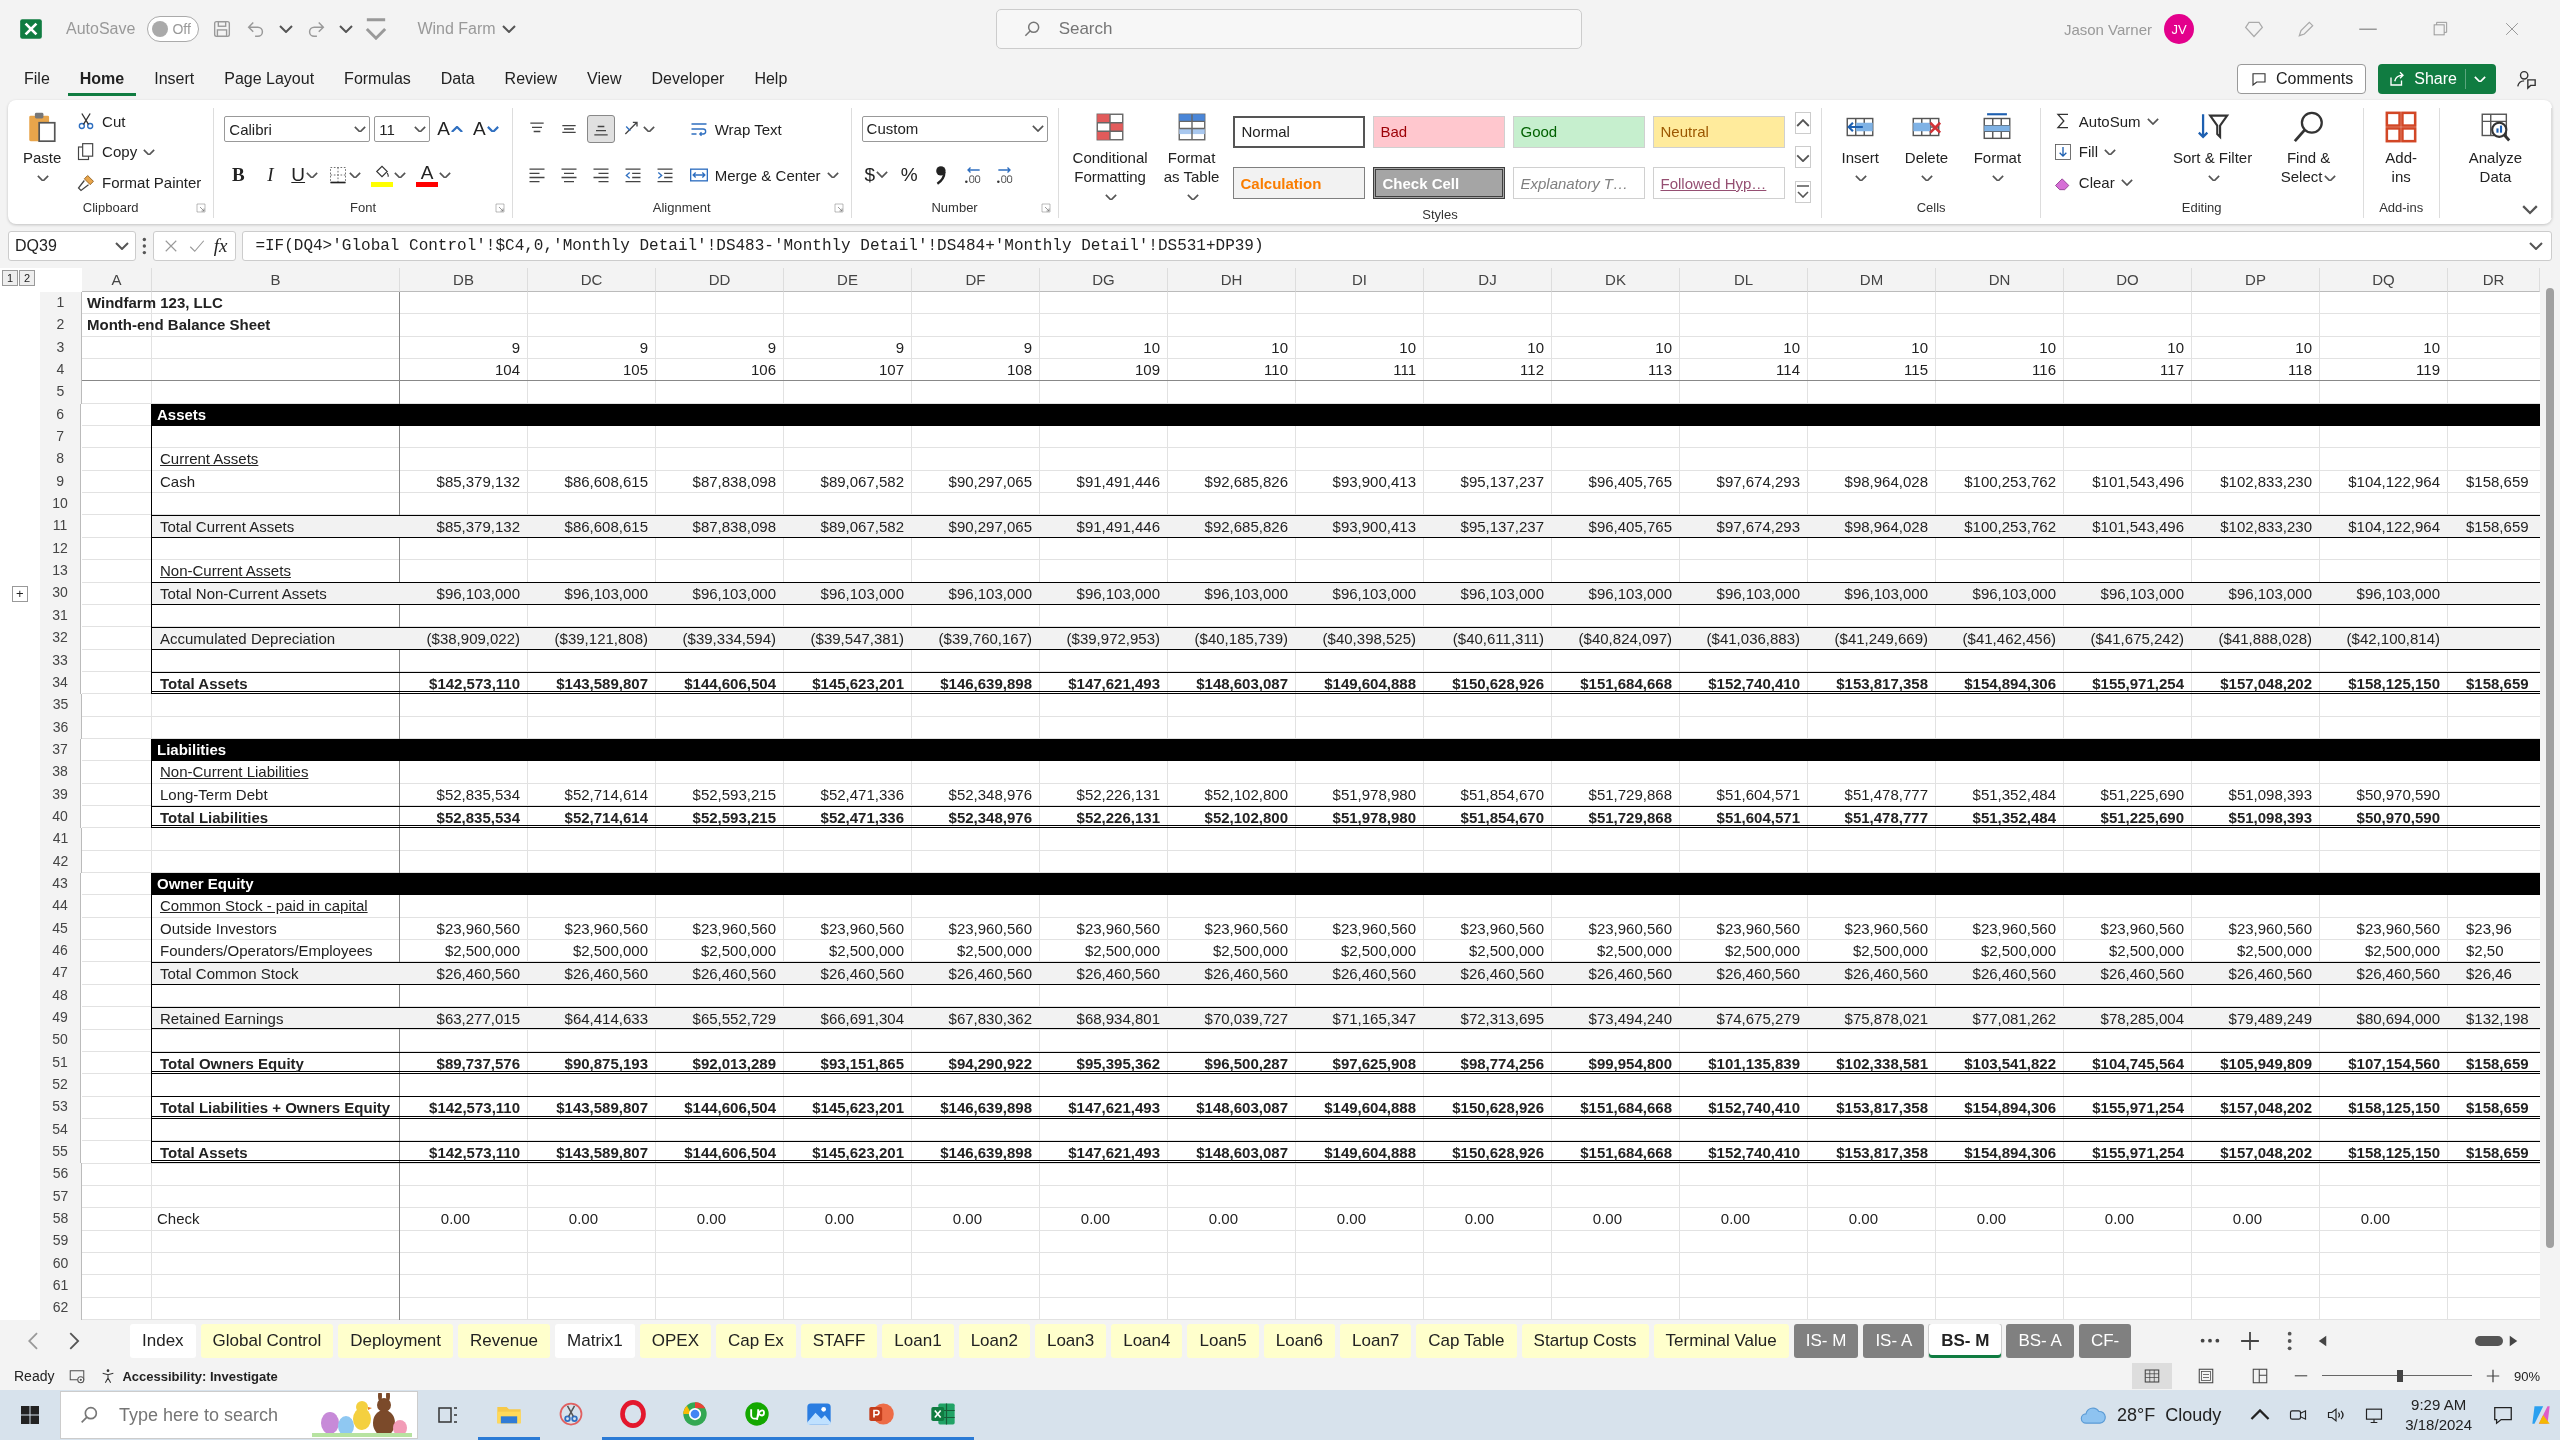 This screenshot has width=2560, height=1440. Describe the element at coordinates (1191, 157) in the screenshot. I see `ribbon-button: Format as Table` at that location.